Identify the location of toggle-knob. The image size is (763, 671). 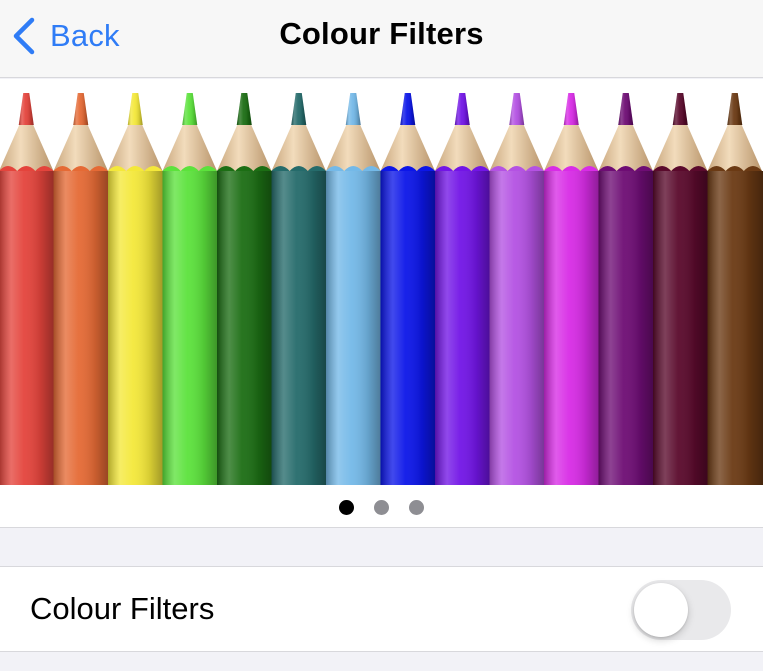
(661, 610).